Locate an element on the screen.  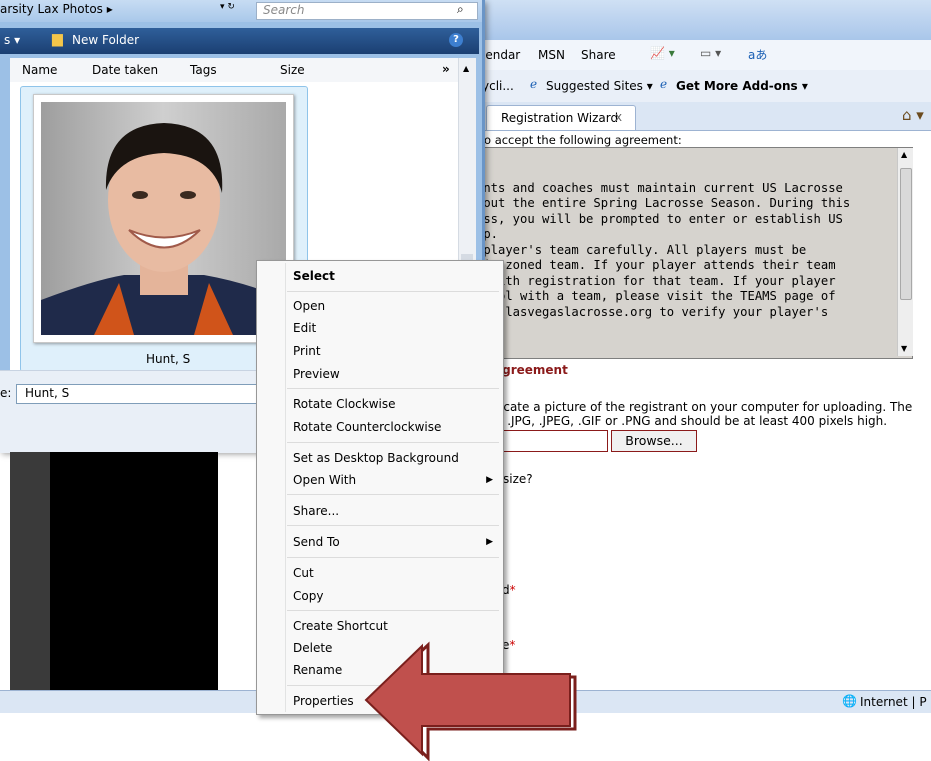
pointer-arrow-annotation is located at coordinates (470, 701).